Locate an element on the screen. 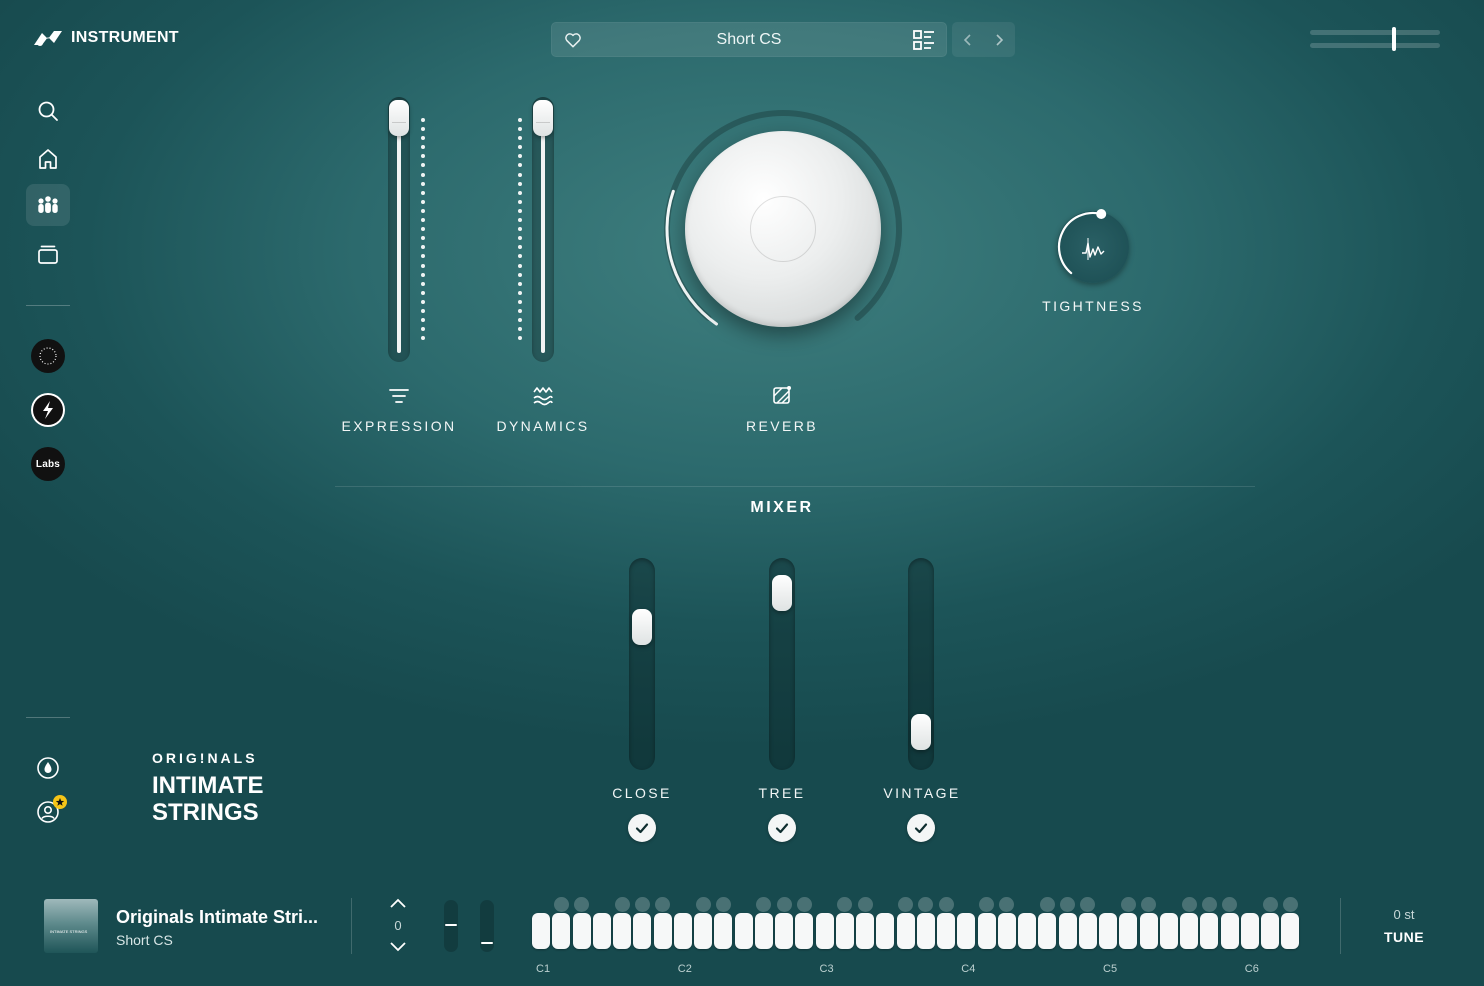 The height and width of the screenshot is (986, 1484). mixer-toggle-vintage is located at coordinates (921, 828).